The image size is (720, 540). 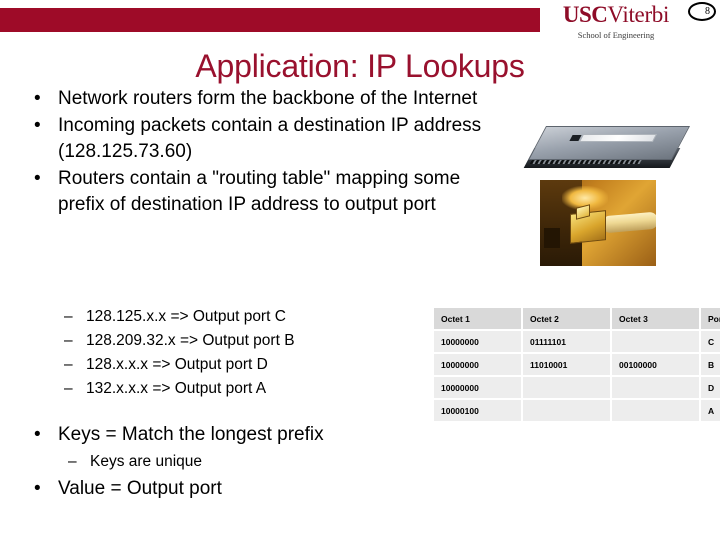 What do you see at coordinates (710, 318) in the screenshot?
I see `column-header-port: Port` at bounding box center [710, 318].